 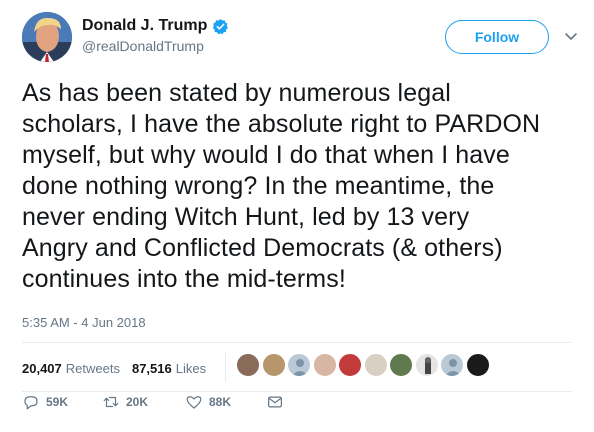 I want to click on likes-label: Likes, so click(x=191, y=368).